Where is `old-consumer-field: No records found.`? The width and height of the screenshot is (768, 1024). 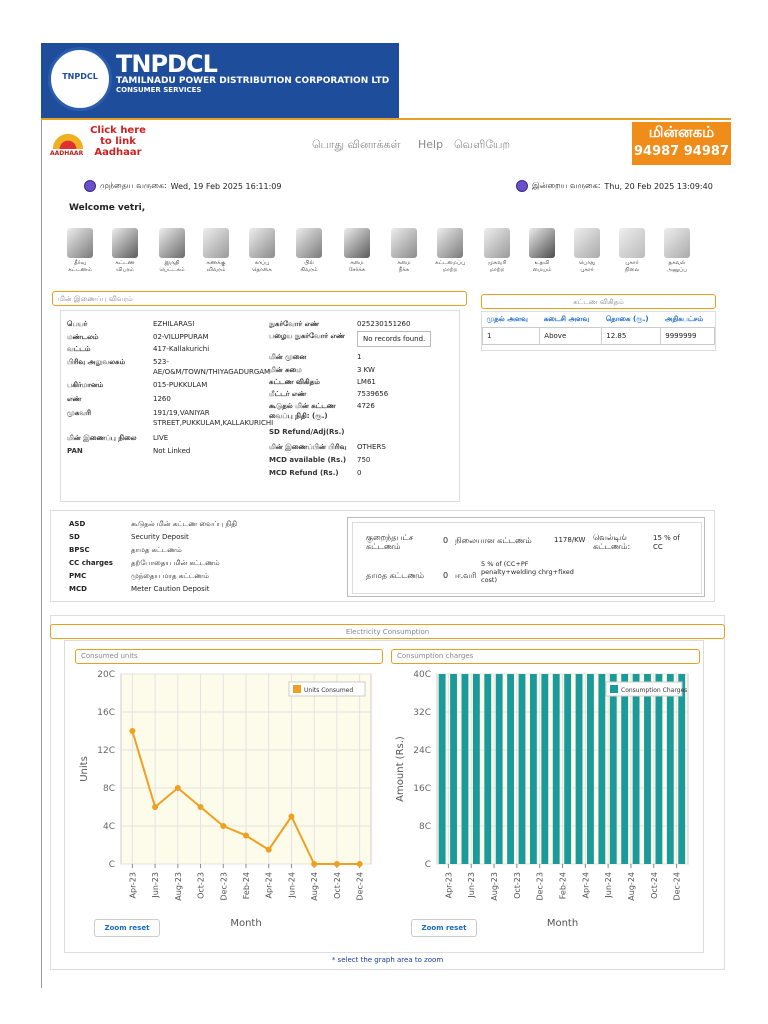
old-consumer-field: No records found. is located at coordinates (394, 339).